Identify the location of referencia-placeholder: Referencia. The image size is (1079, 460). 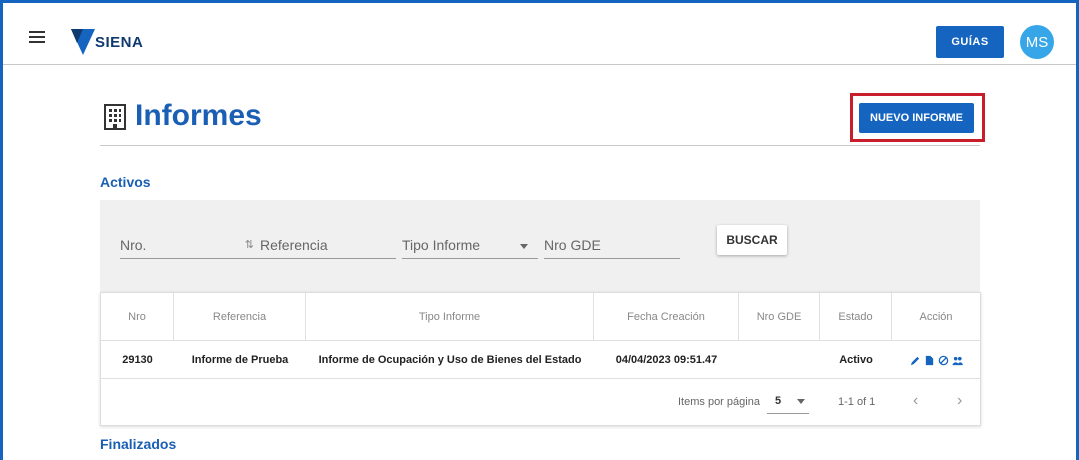
(294, 245).